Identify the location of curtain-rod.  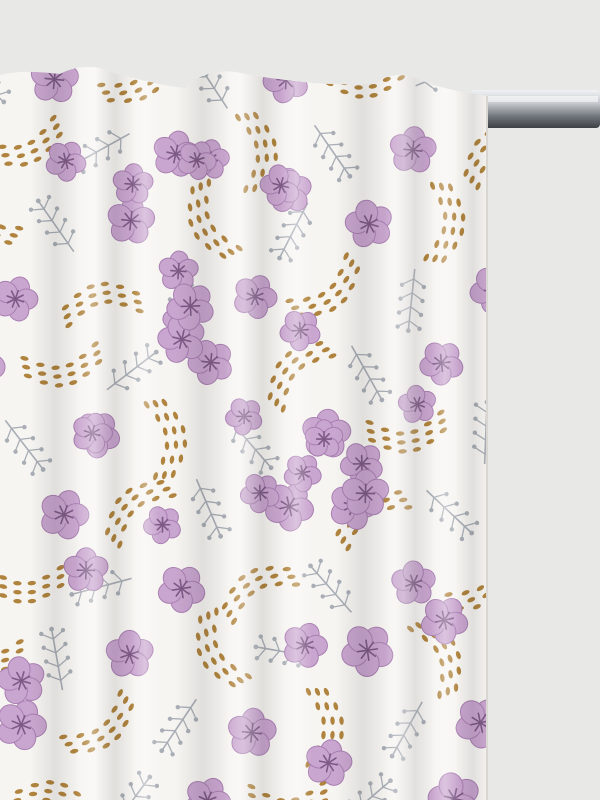
(535, 109).